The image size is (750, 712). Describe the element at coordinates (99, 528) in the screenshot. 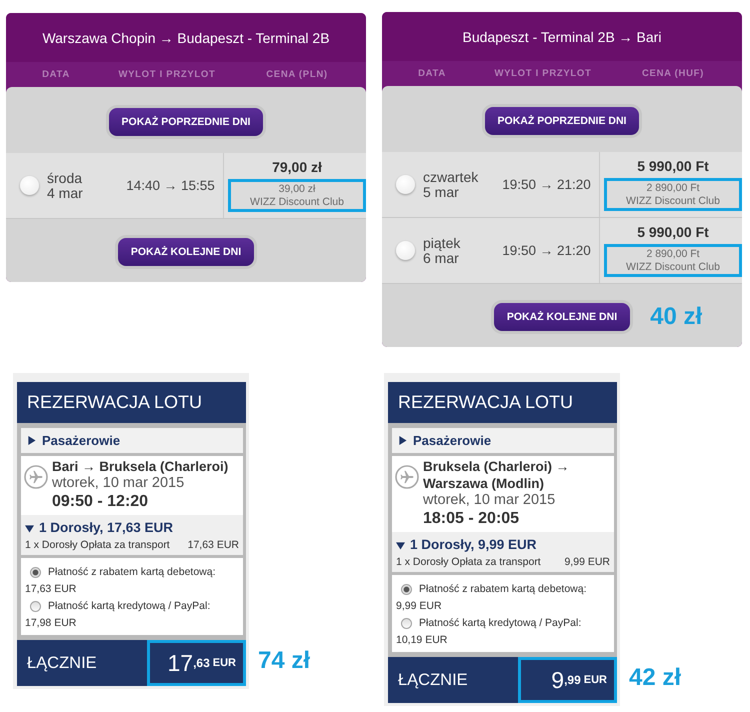

I see `fare-toggle: 1 Dorosły, 17,63 EUR` at that location.